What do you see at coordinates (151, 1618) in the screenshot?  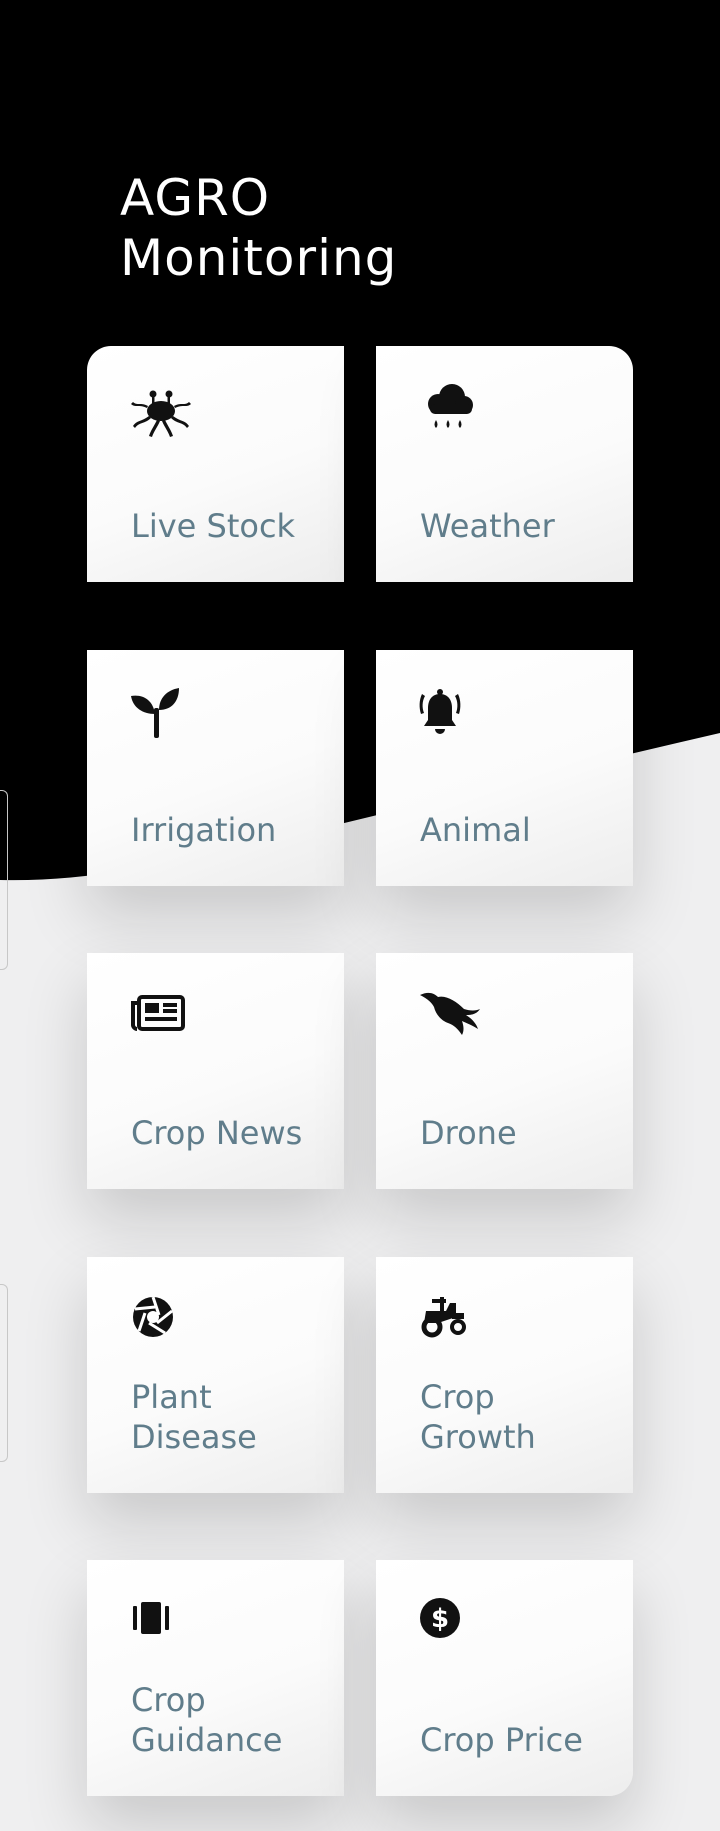 I see `carousel-icon` at bounding box center [151, 1618].